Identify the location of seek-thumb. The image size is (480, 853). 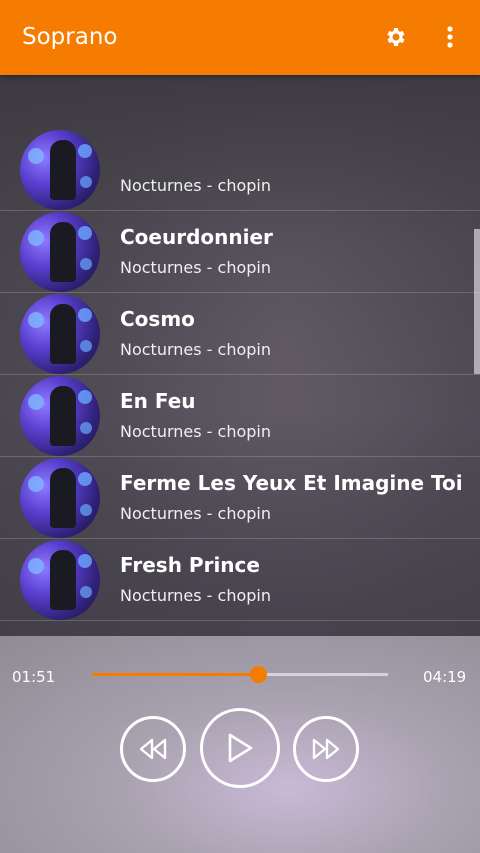
(258, 674).